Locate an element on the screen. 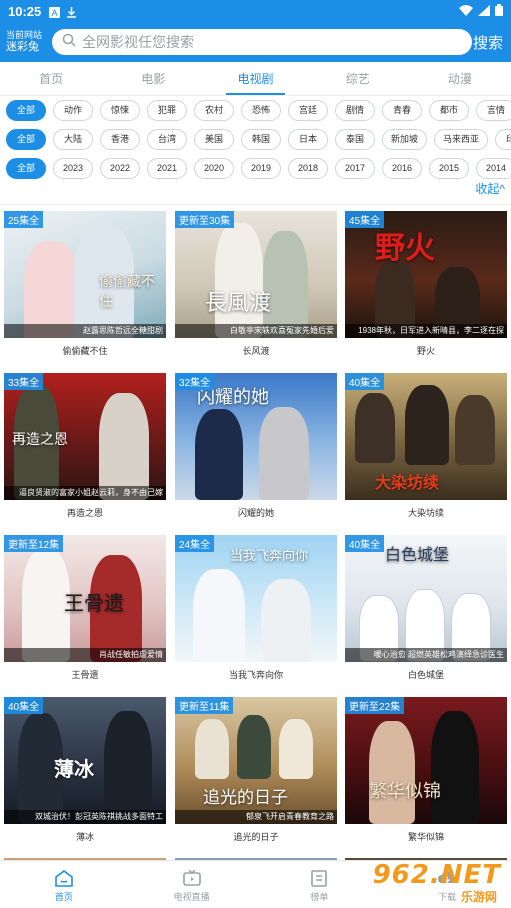  list-item: 再造之恩 33集全 逼良贤淑的富家小姐赵云莉，身不由己嫁 再造之恩 is located at coordinates (85, 446).